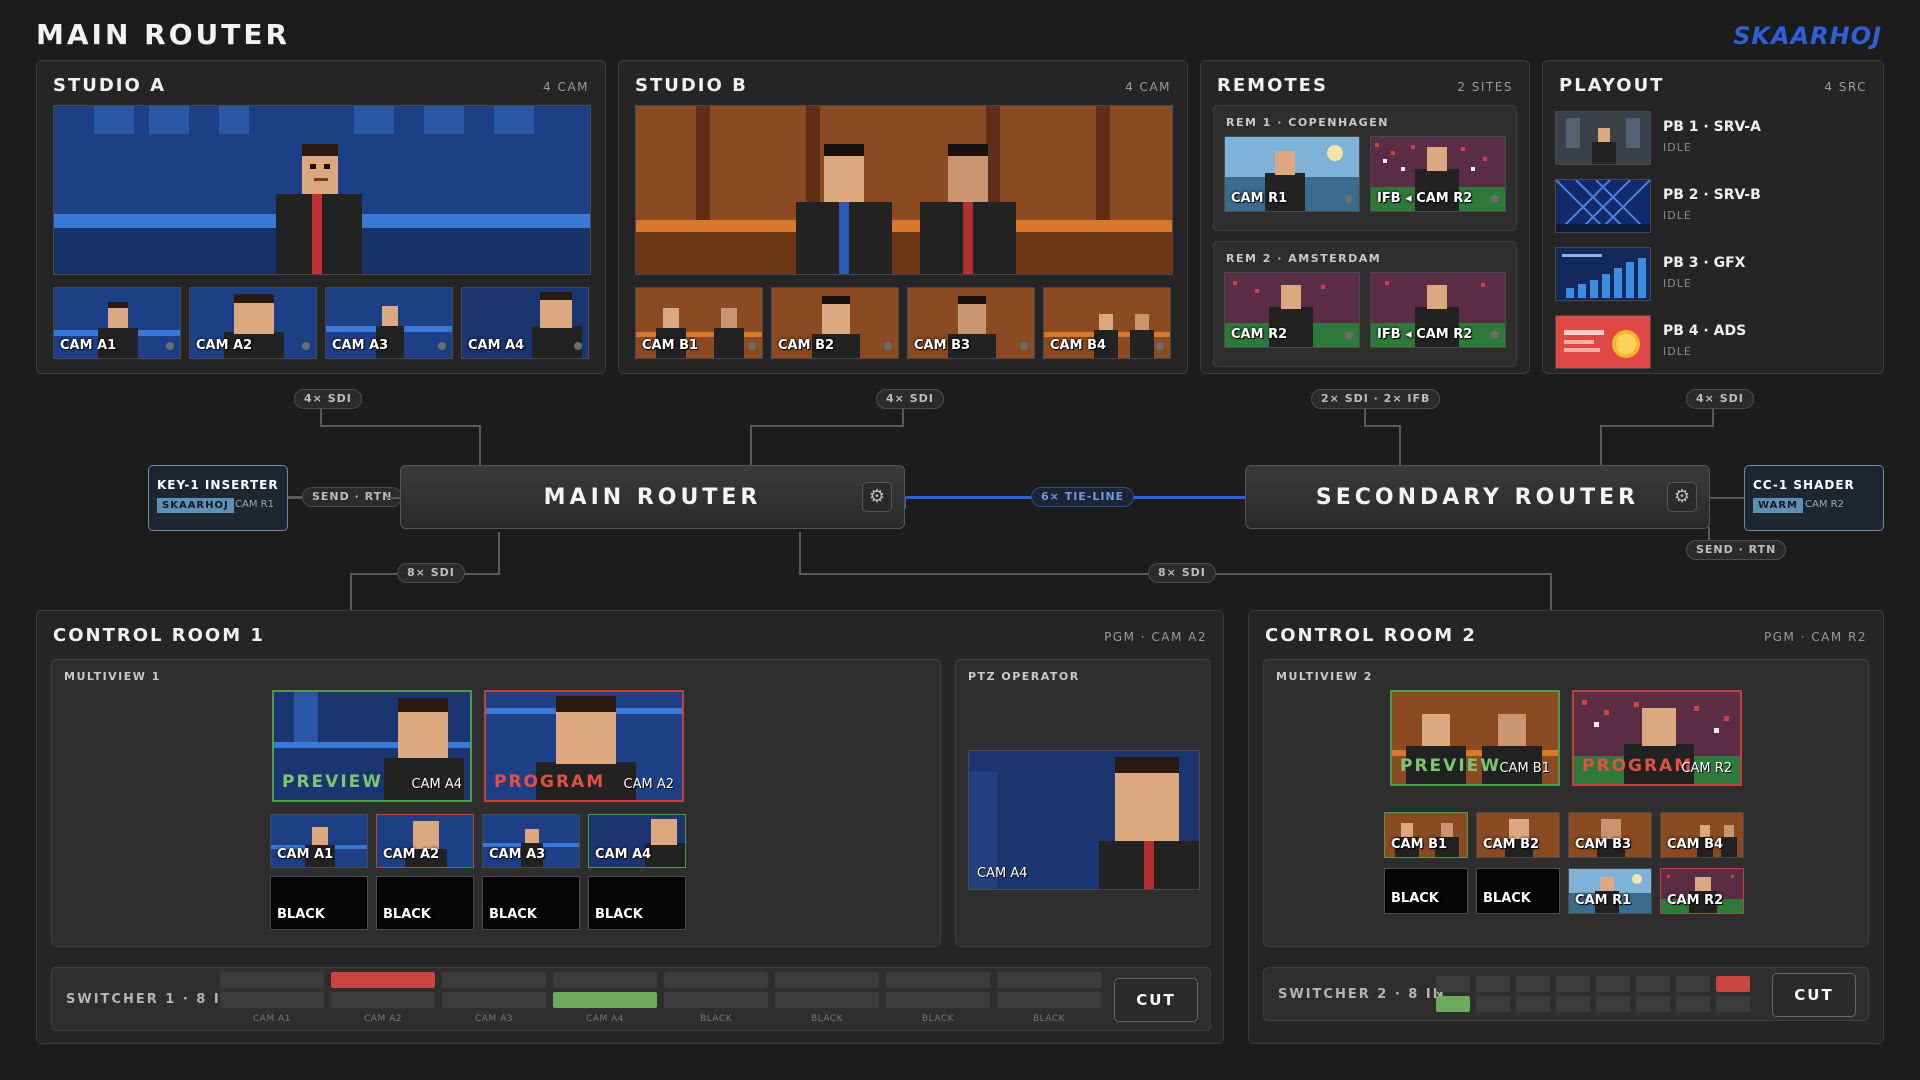 This screenshot has height=1080, width=1920. What do you see at coordinates (431, 573) in the screenshot?
I see `link-cr1: 8× SDI` at bounding box center [431, 573].